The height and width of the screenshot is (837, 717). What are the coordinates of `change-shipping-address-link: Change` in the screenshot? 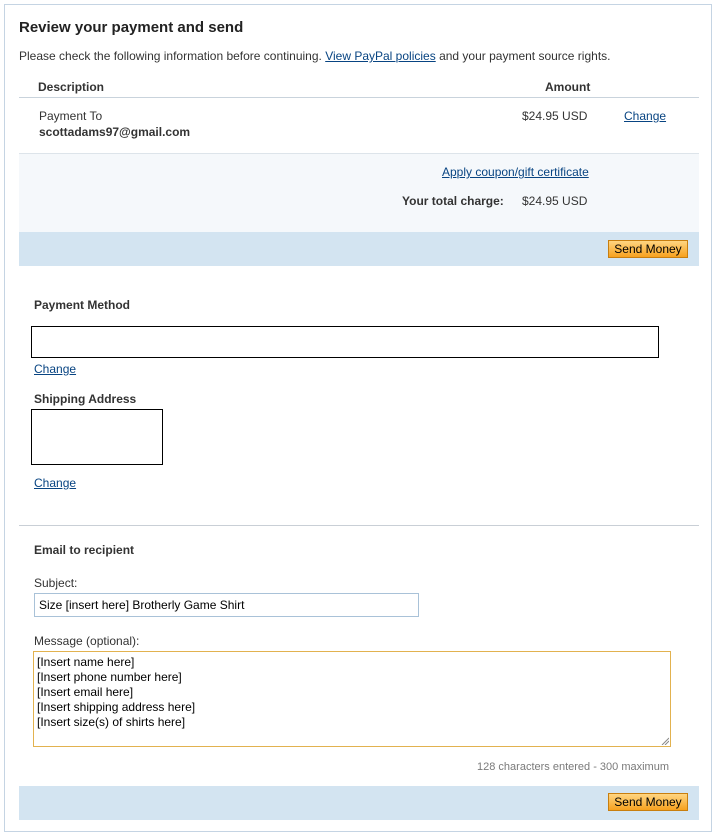 It's located at (55, 483).